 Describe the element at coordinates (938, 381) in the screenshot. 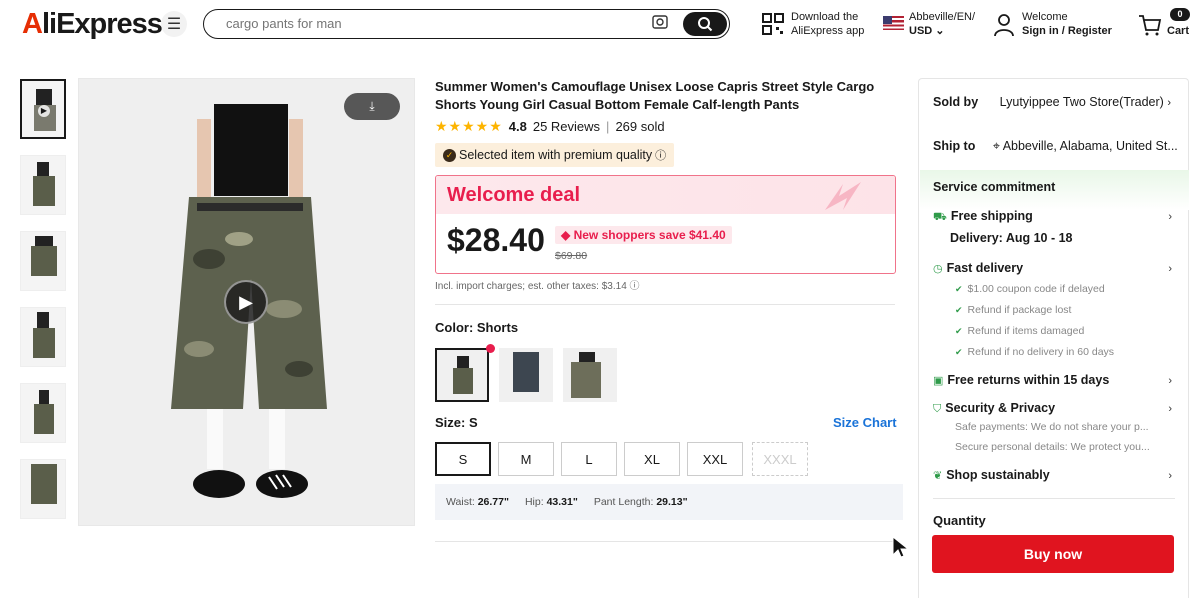

I see `return-icon: ▣` at that location.